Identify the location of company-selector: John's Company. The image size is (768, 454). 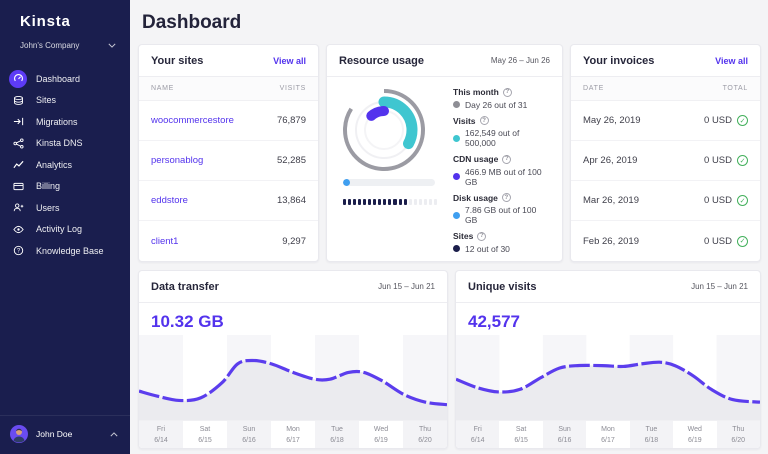
(65, 45).